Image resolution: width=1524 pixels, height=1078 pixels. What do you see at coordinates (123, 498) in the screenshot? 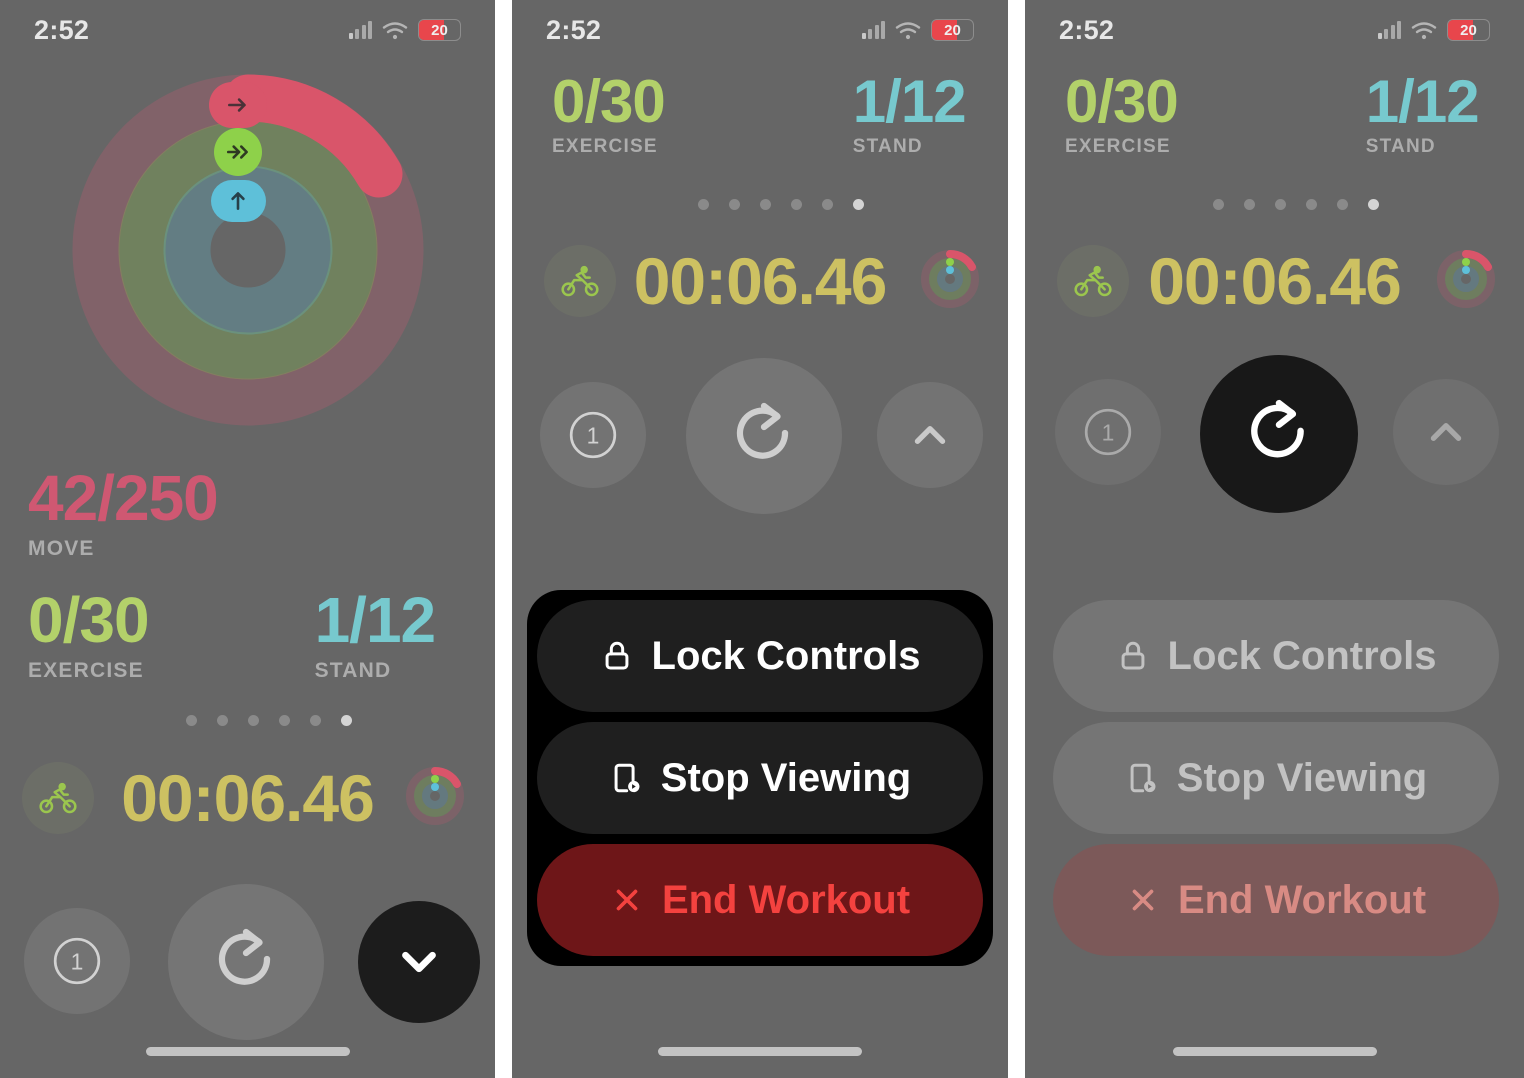
I see `move-value: 42/250` at bounding box center [123, 498].